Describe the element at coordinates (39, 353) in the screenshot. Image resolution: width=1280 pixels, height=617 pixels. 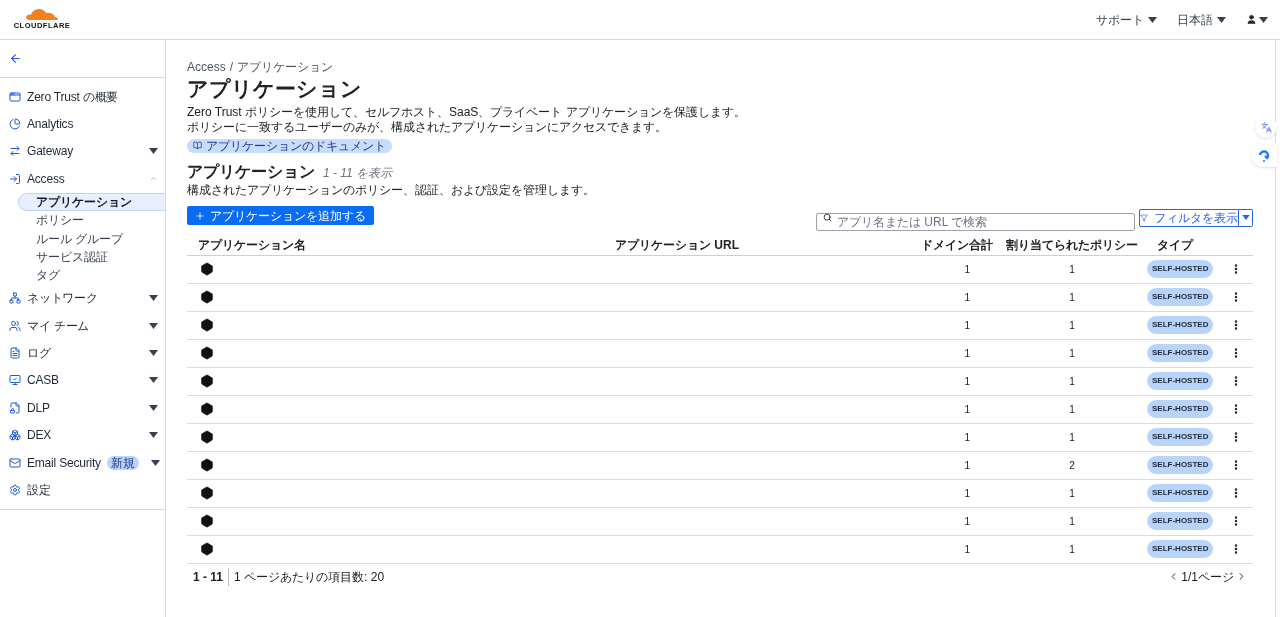
I see `sidebar-label: ログ` at that location.